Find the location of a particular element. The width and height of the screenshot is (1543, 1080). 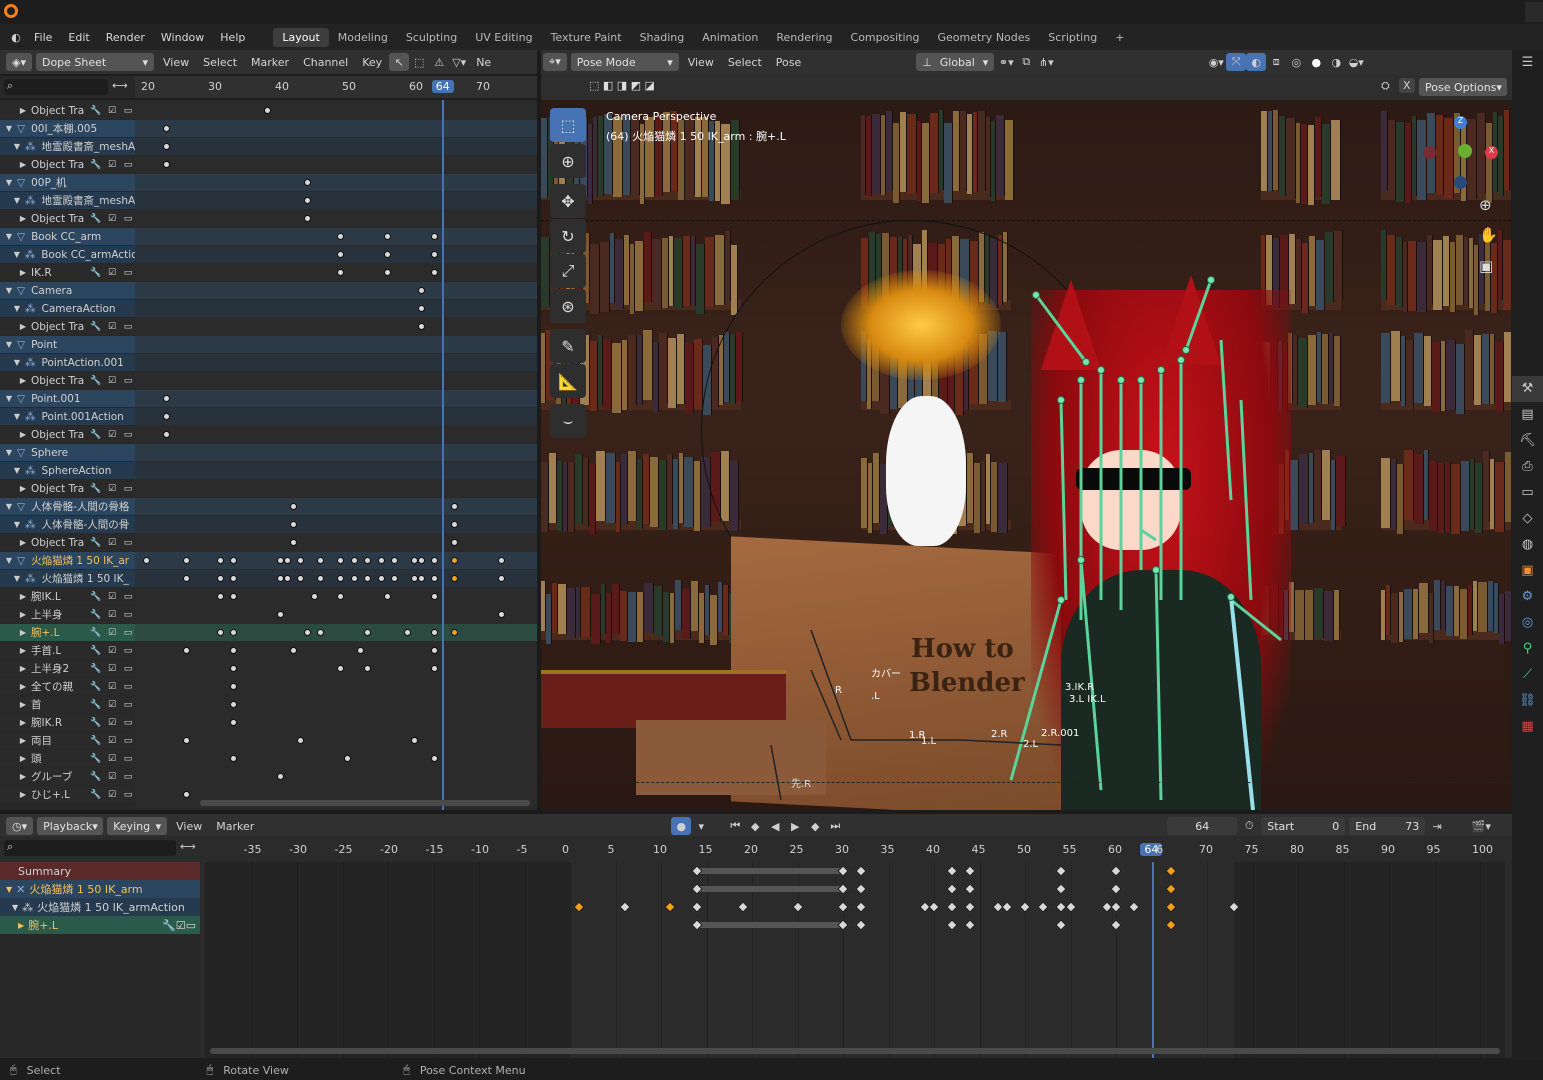

viewport-editor-type: ⌖▾ is located at coordinates (555, 62).